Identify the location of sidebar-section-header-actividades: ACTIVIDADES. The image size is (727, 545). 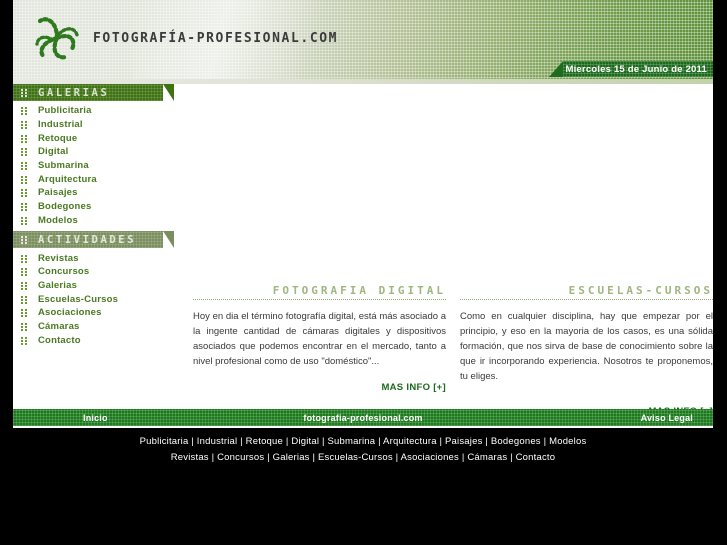
(101, 240).